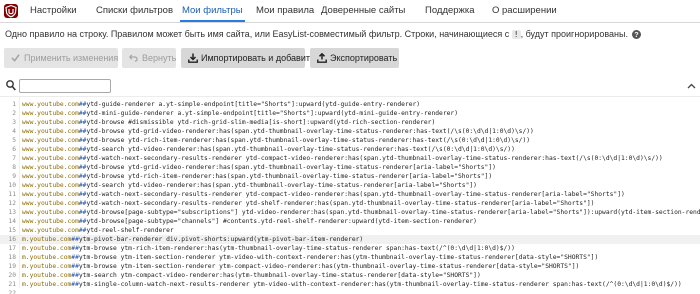 Image resolution: width=700 pixels, height=294 pixels. I want to click on revert-label: Вернуть, so click(159, 58).